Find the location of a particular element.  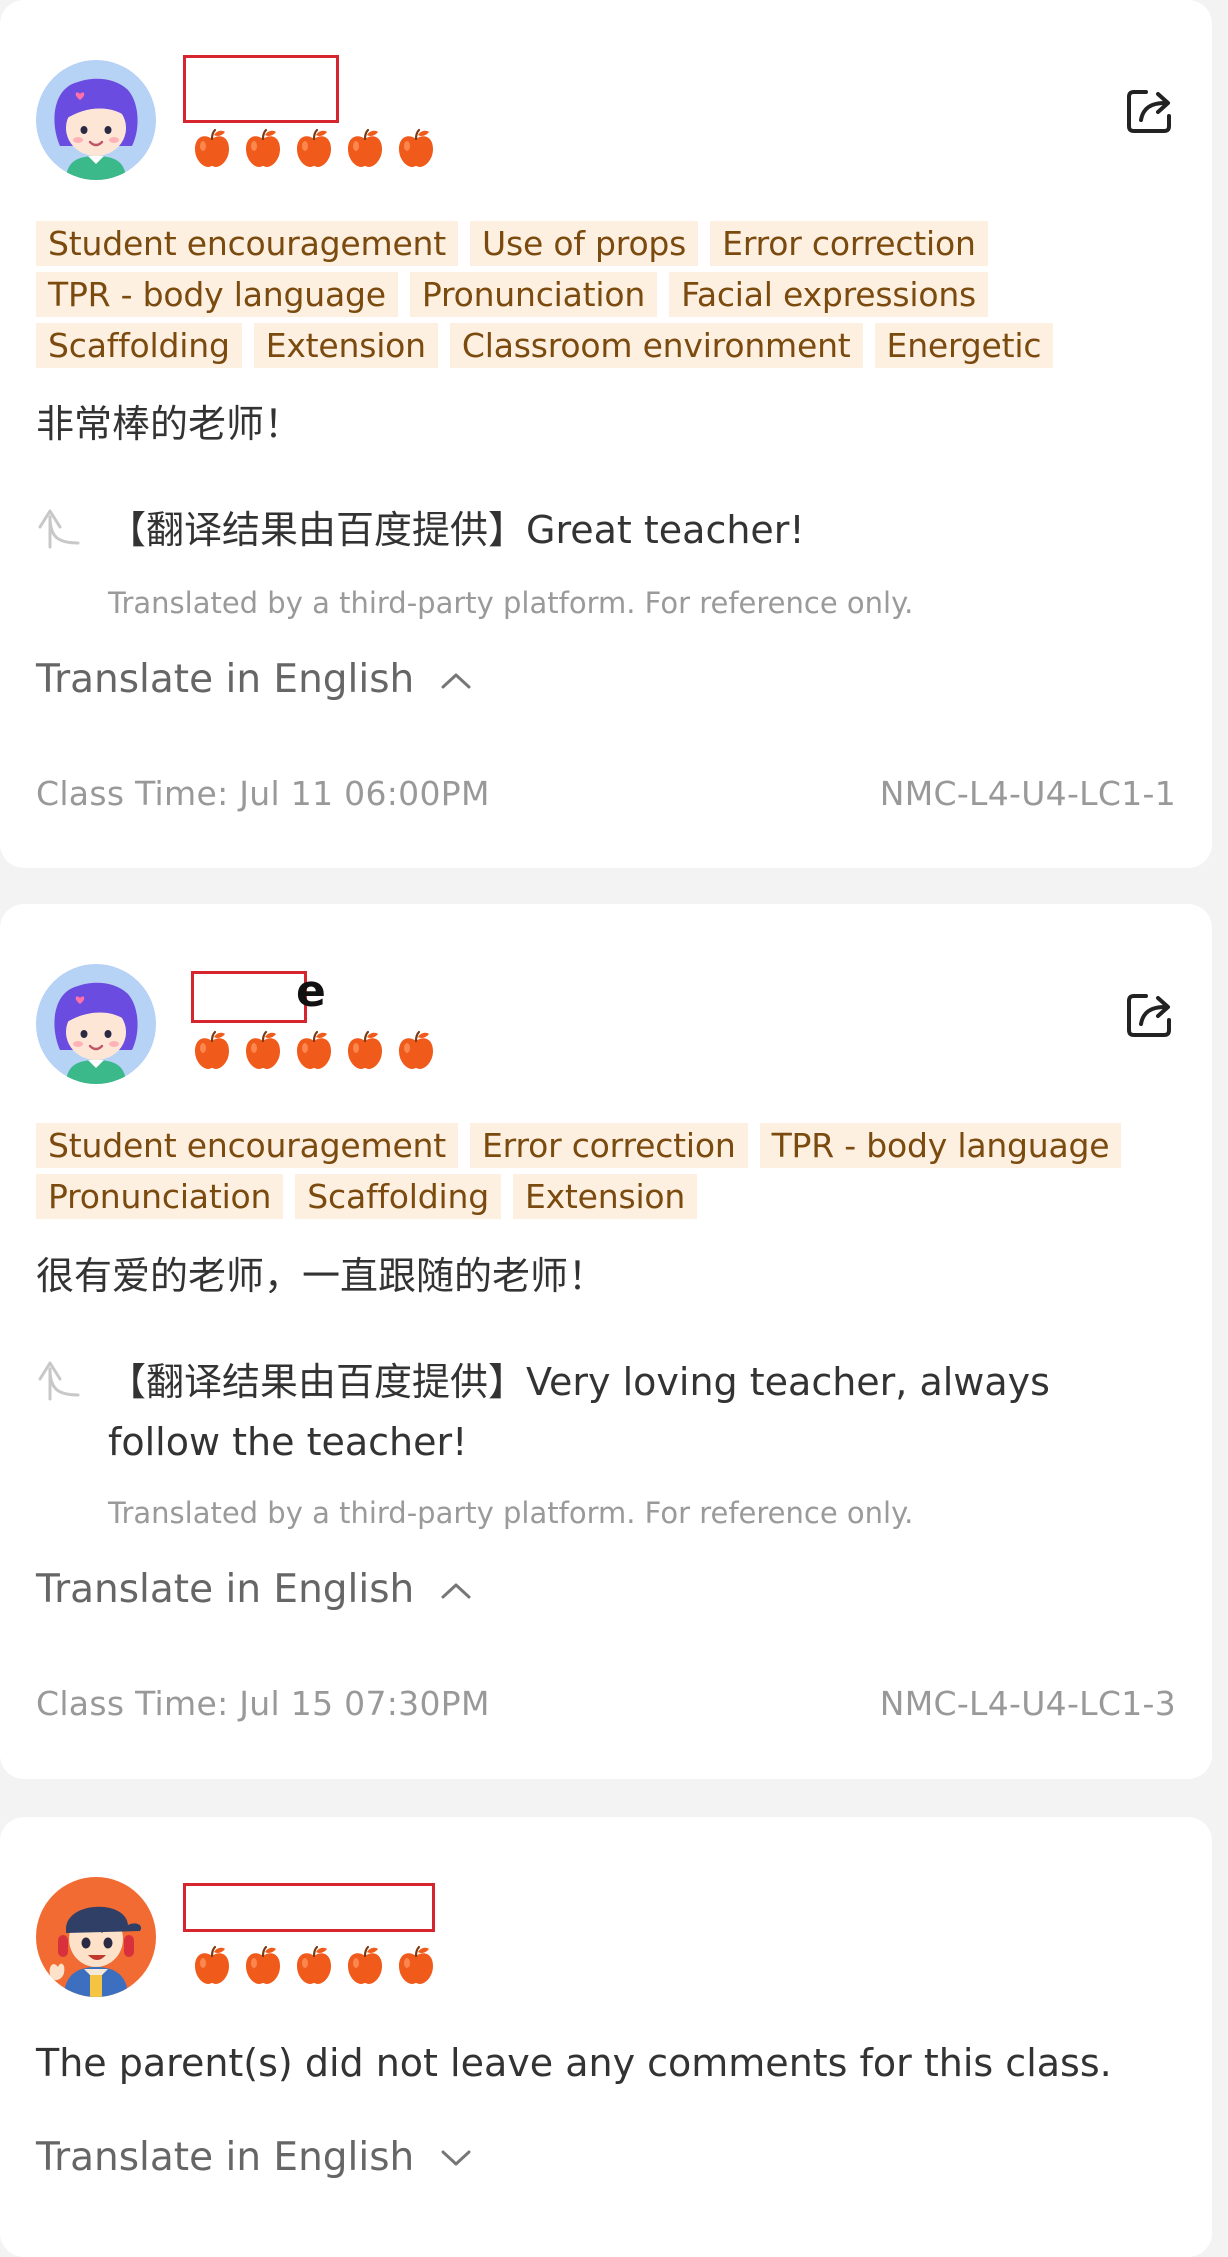

tag: Use of props is located at coordinates (584, 243).